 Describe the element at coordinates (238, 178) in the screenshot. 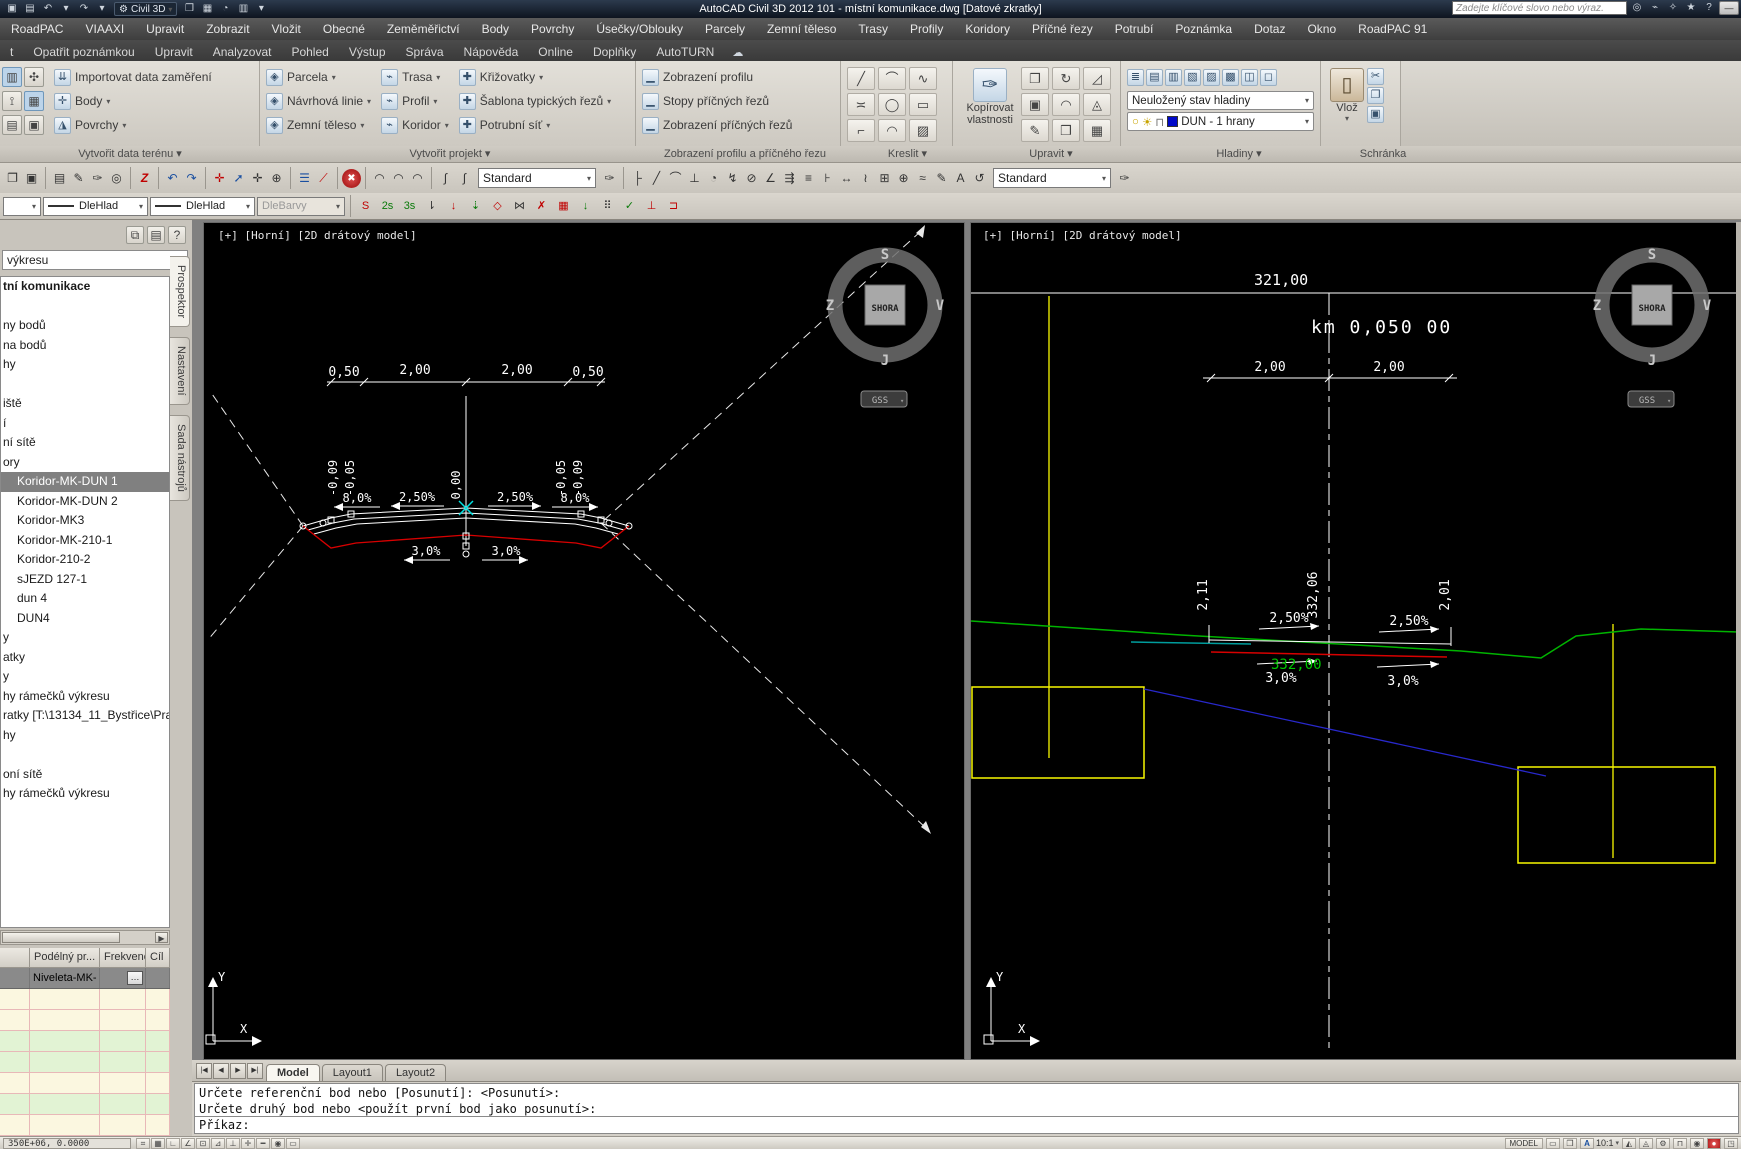

I see `arrow-icon: ➚` at that location.